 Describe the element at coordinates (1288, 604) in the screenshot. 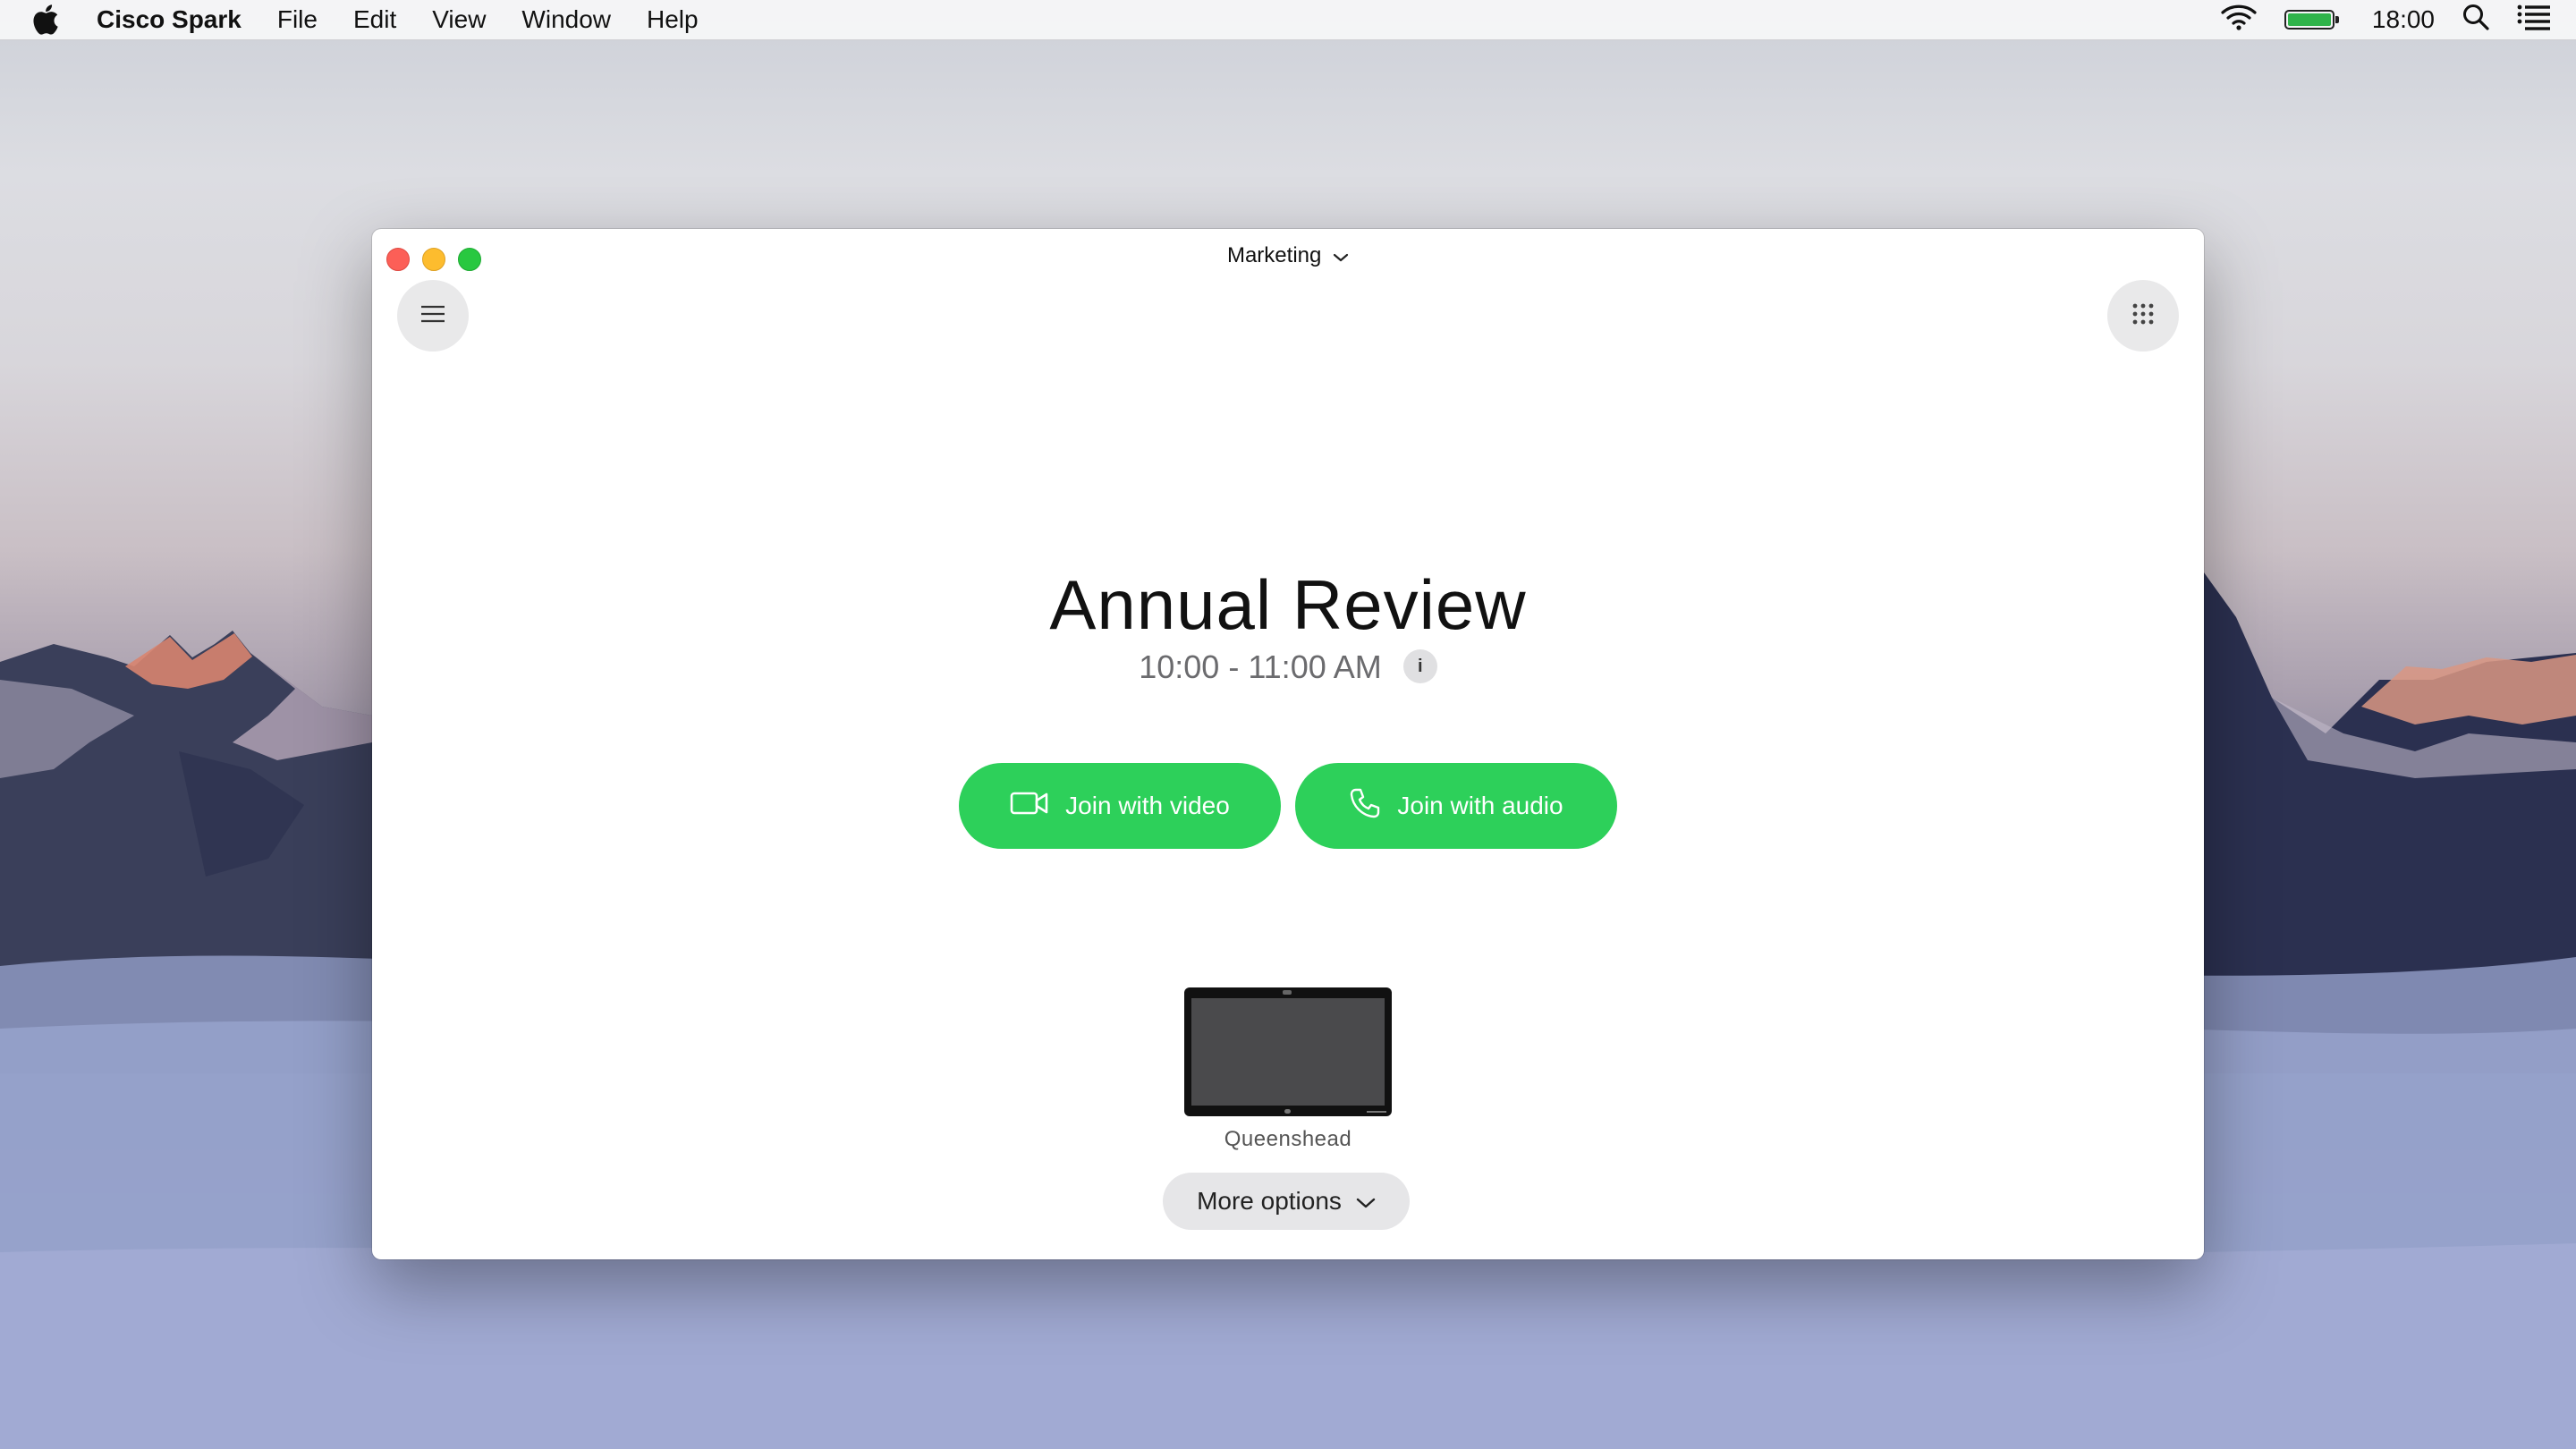

I see `meeting-title: Annual Review` at that location.